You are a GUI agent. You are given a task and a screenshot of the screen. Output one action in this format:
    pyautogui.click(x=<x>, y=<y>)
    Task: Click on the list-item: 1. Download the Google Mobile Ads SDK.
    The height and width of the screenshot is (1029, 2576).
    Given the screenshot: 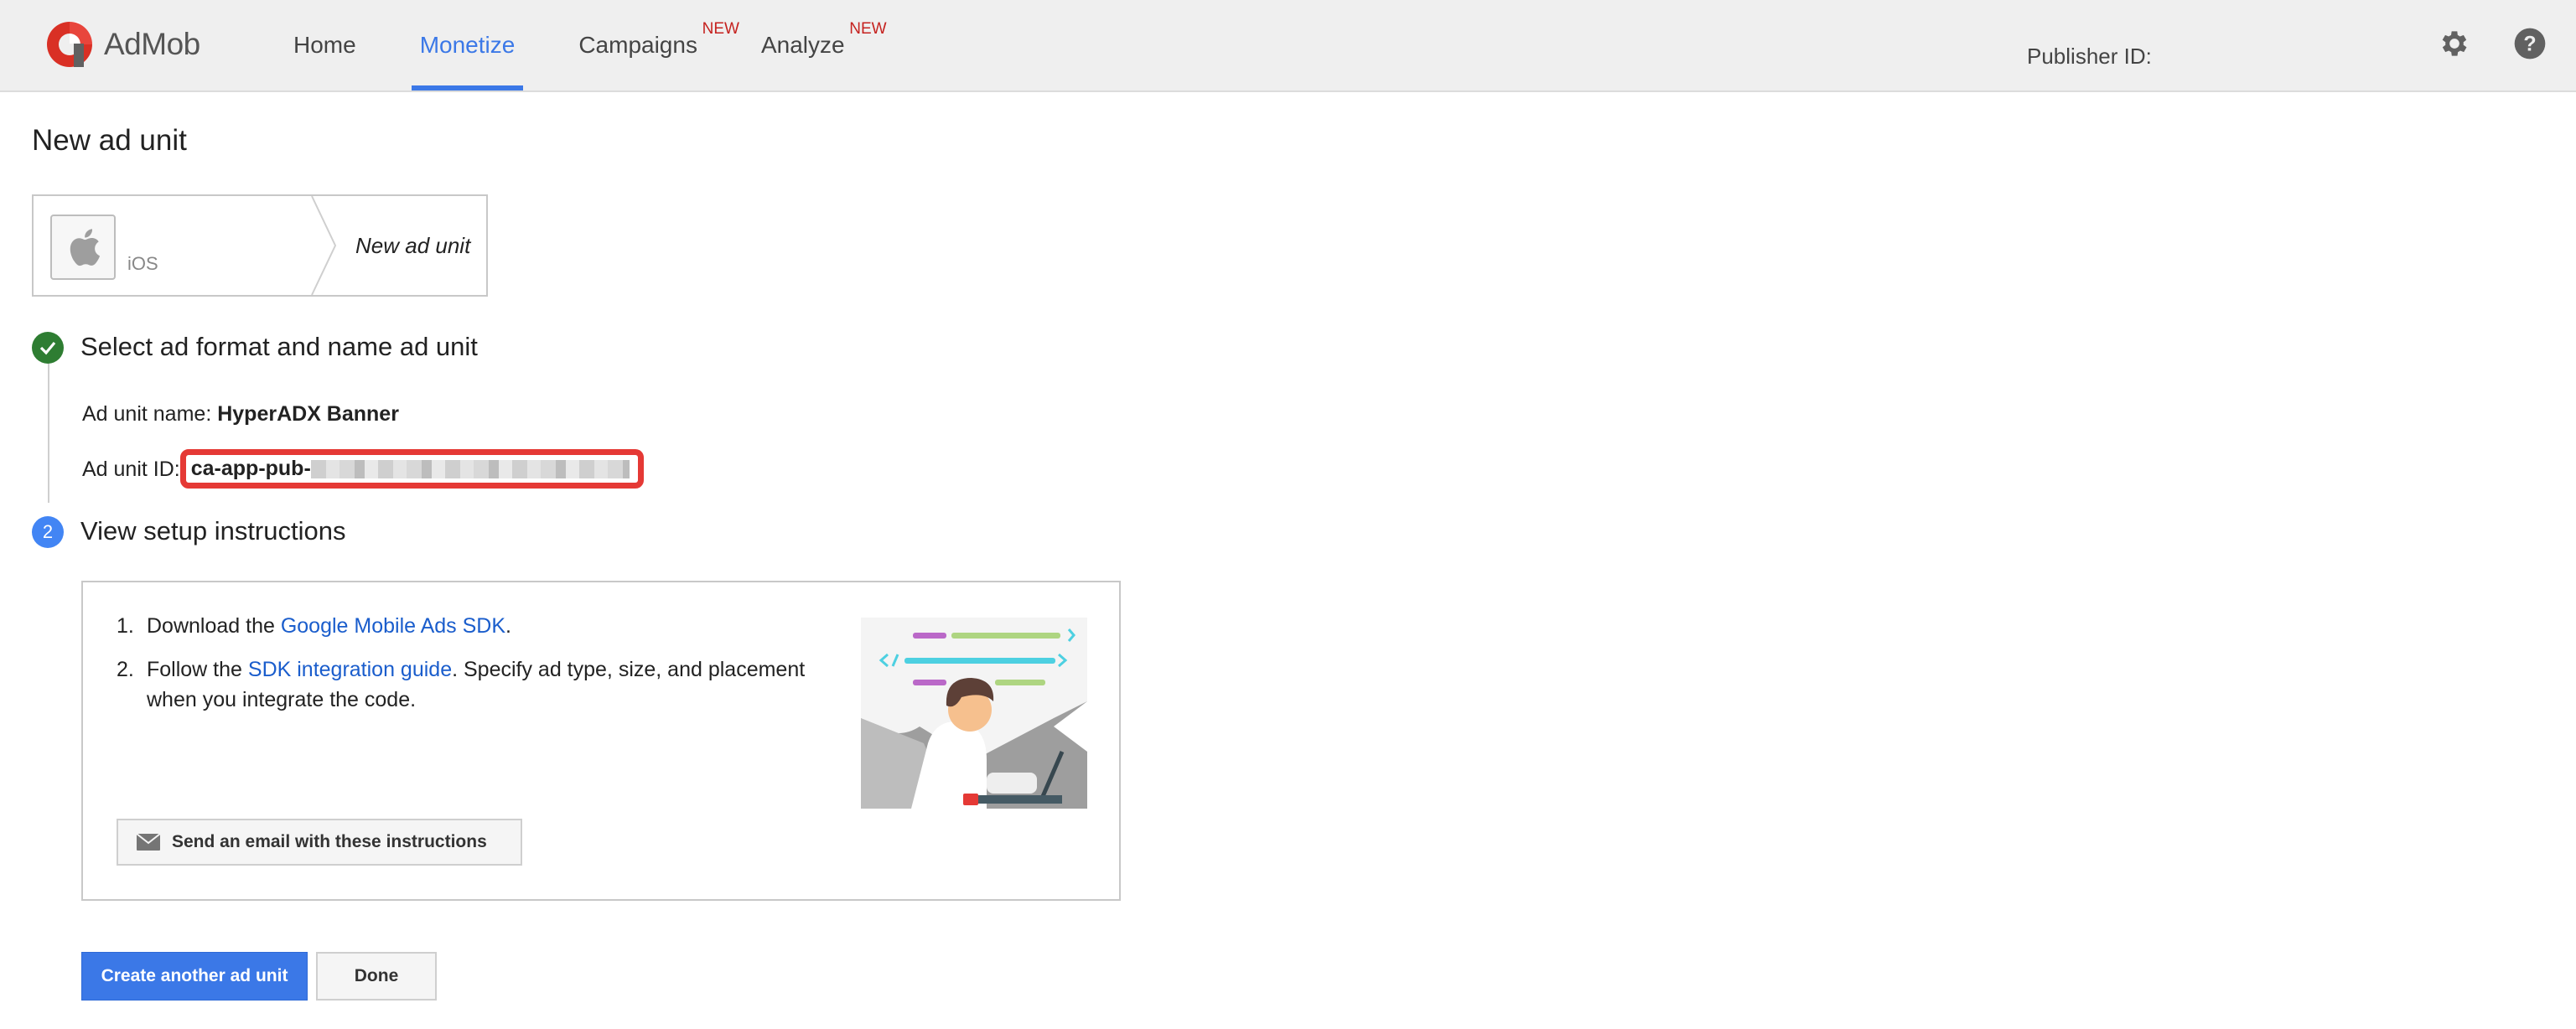 What is the action you would take?
    pyautogui.click(x=464, y=626)
    